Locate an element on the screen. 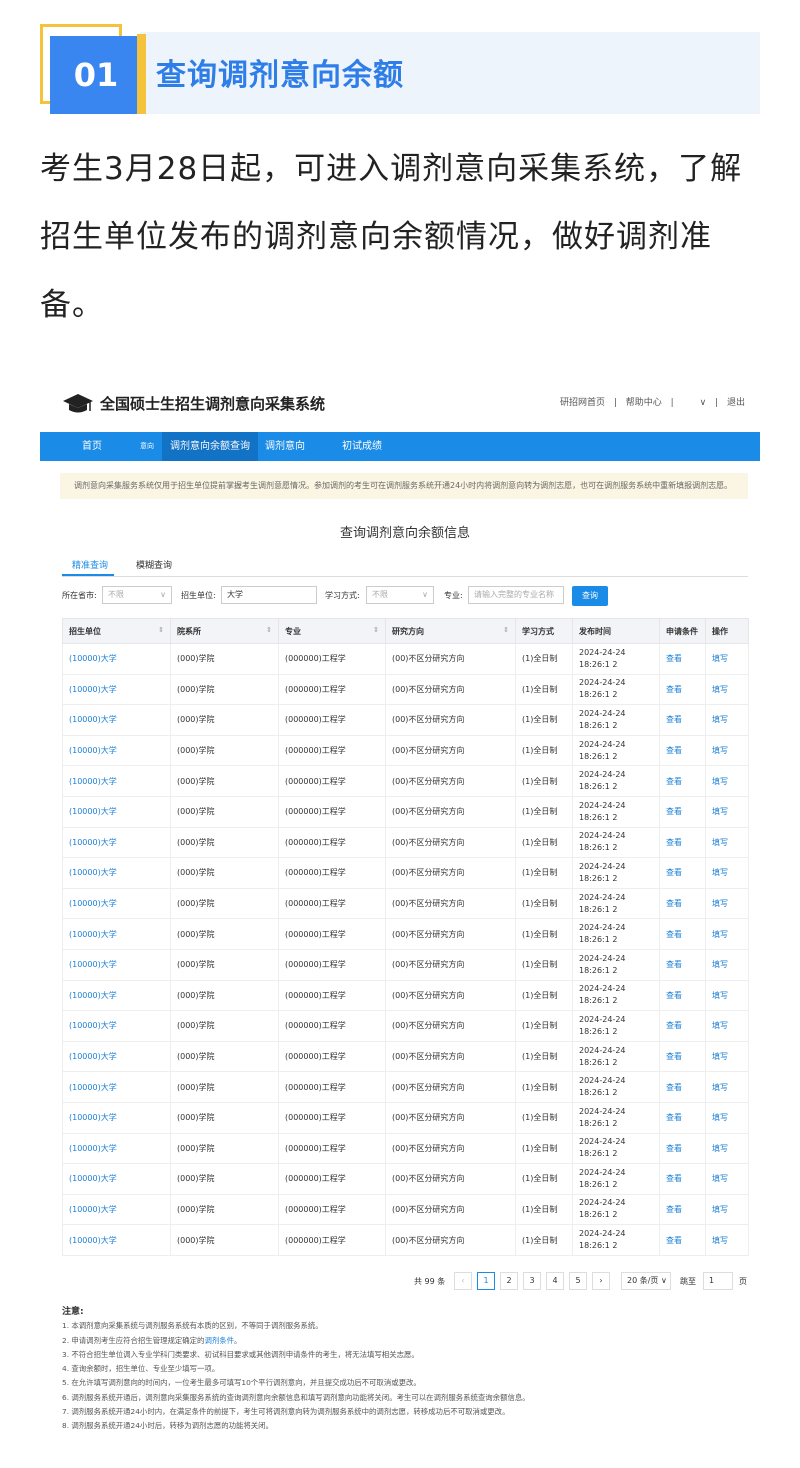  page-button: 5 is located at coordinates (578, 1281).